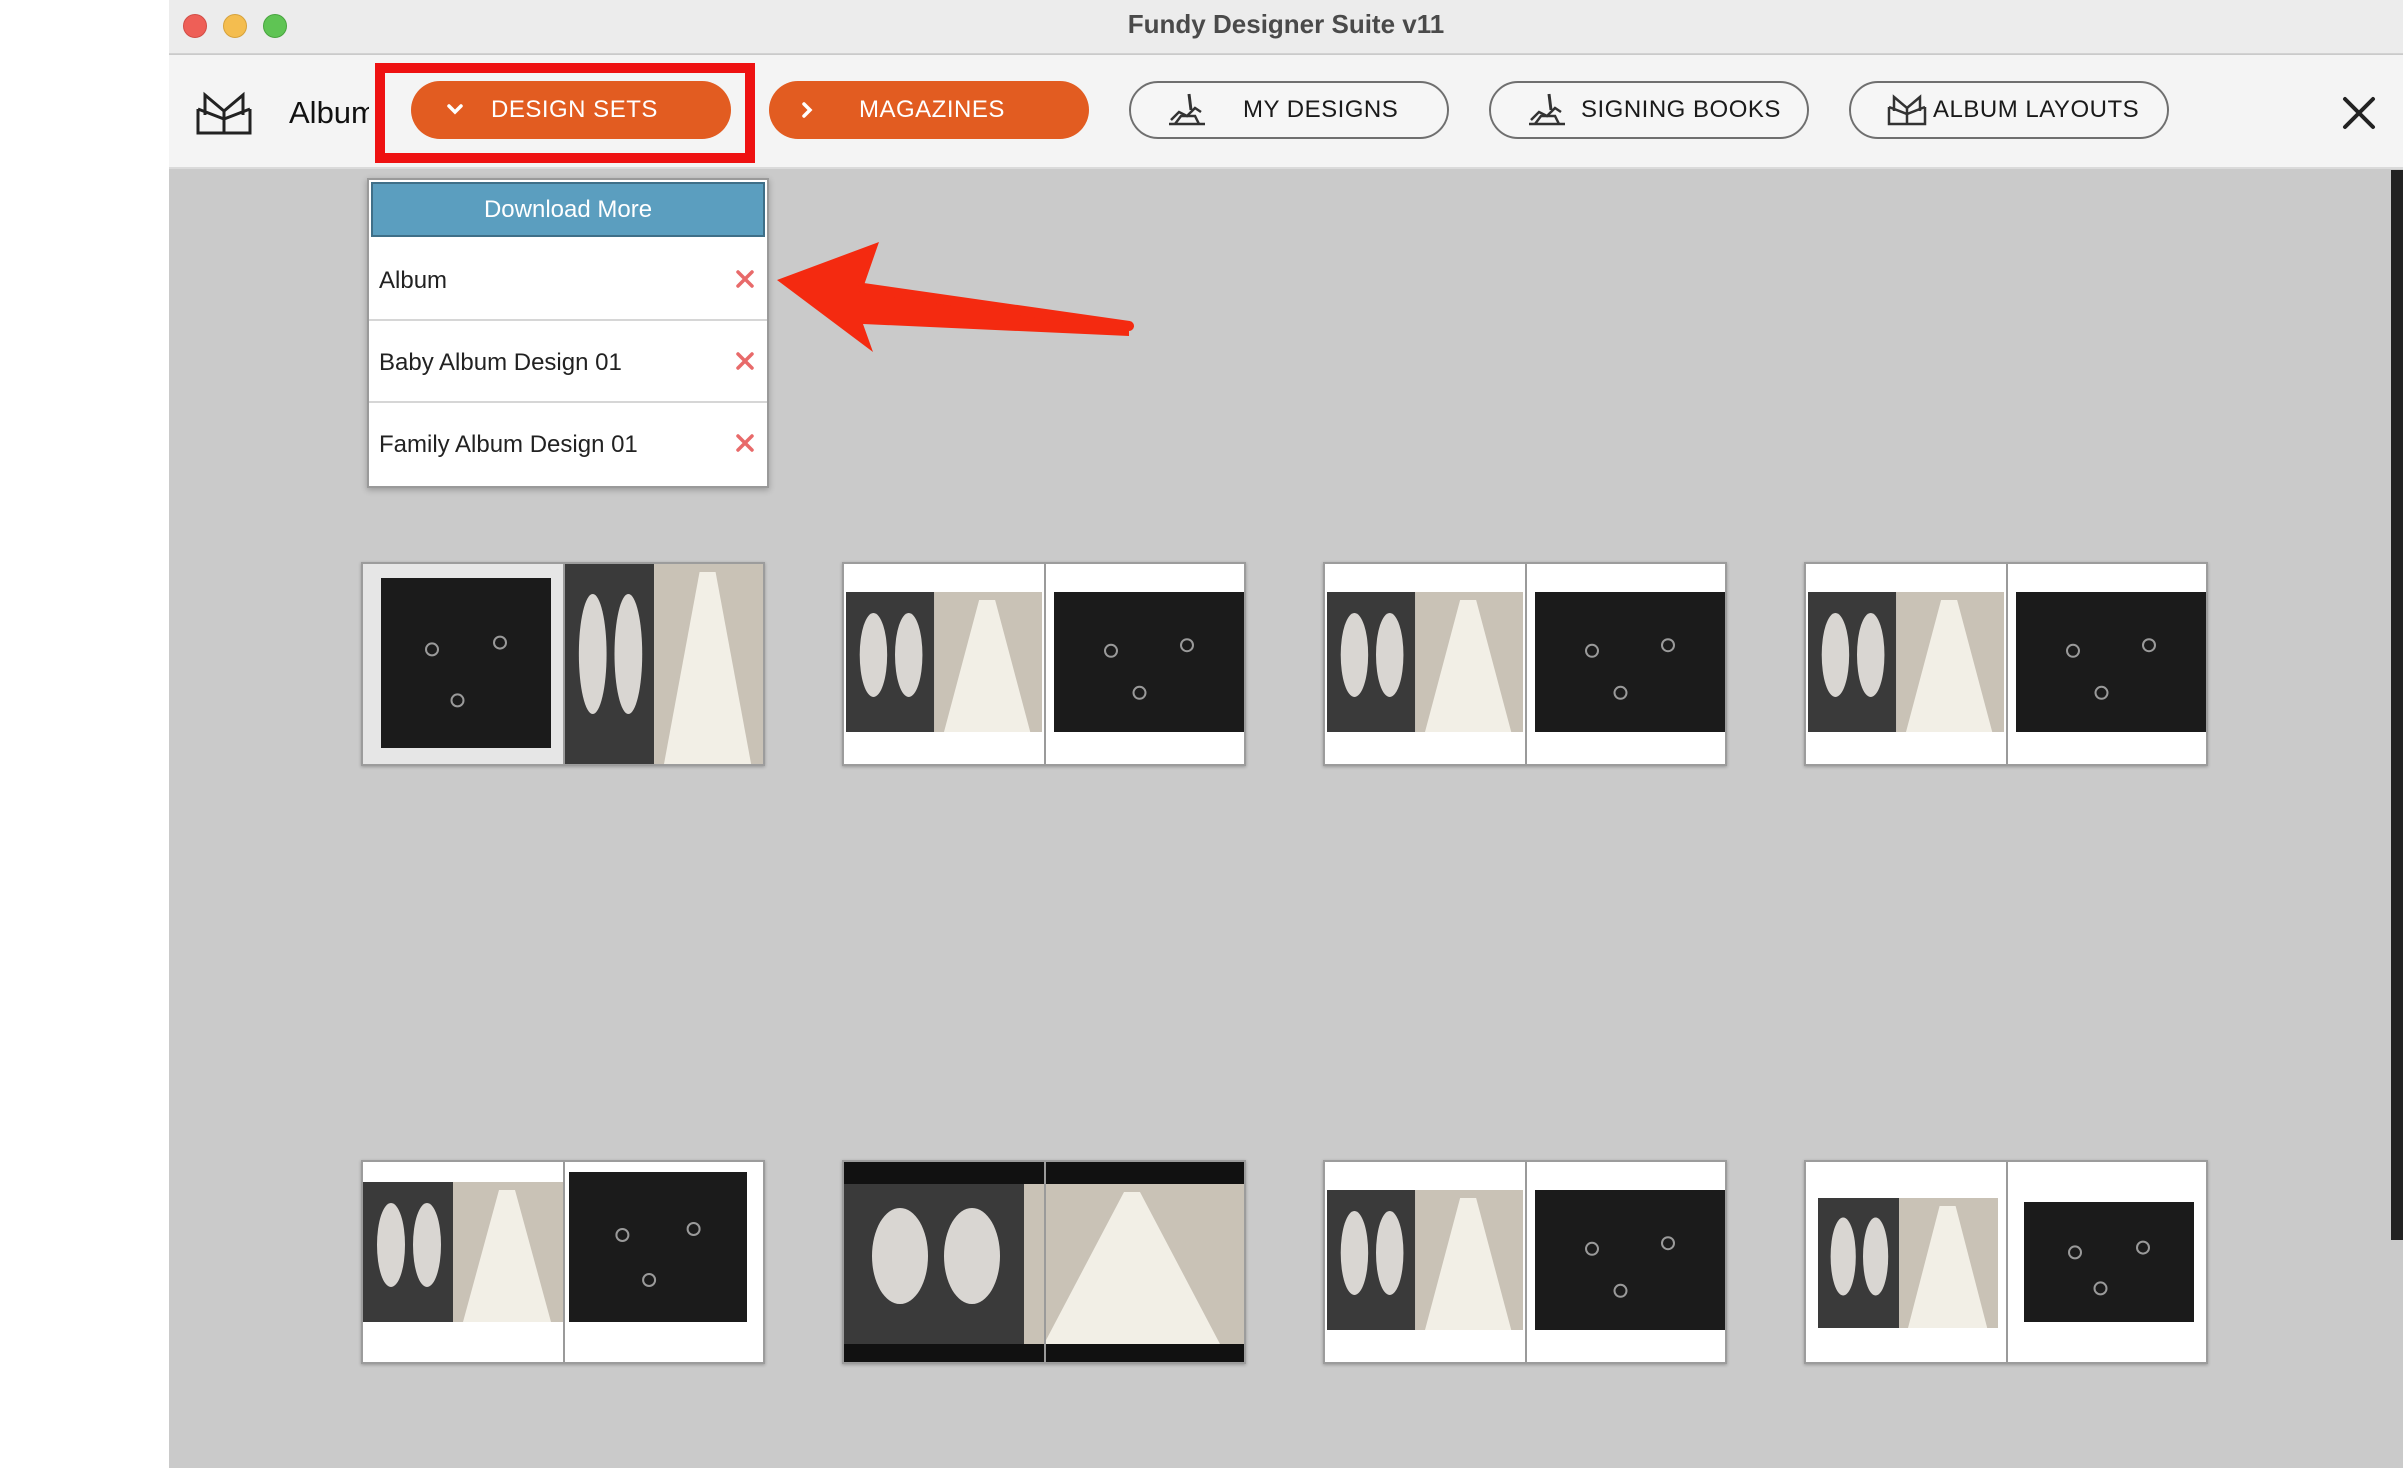  Describe the element at coordinates (329, 112) in the screenshot. I see `album-title: Album` at that location.